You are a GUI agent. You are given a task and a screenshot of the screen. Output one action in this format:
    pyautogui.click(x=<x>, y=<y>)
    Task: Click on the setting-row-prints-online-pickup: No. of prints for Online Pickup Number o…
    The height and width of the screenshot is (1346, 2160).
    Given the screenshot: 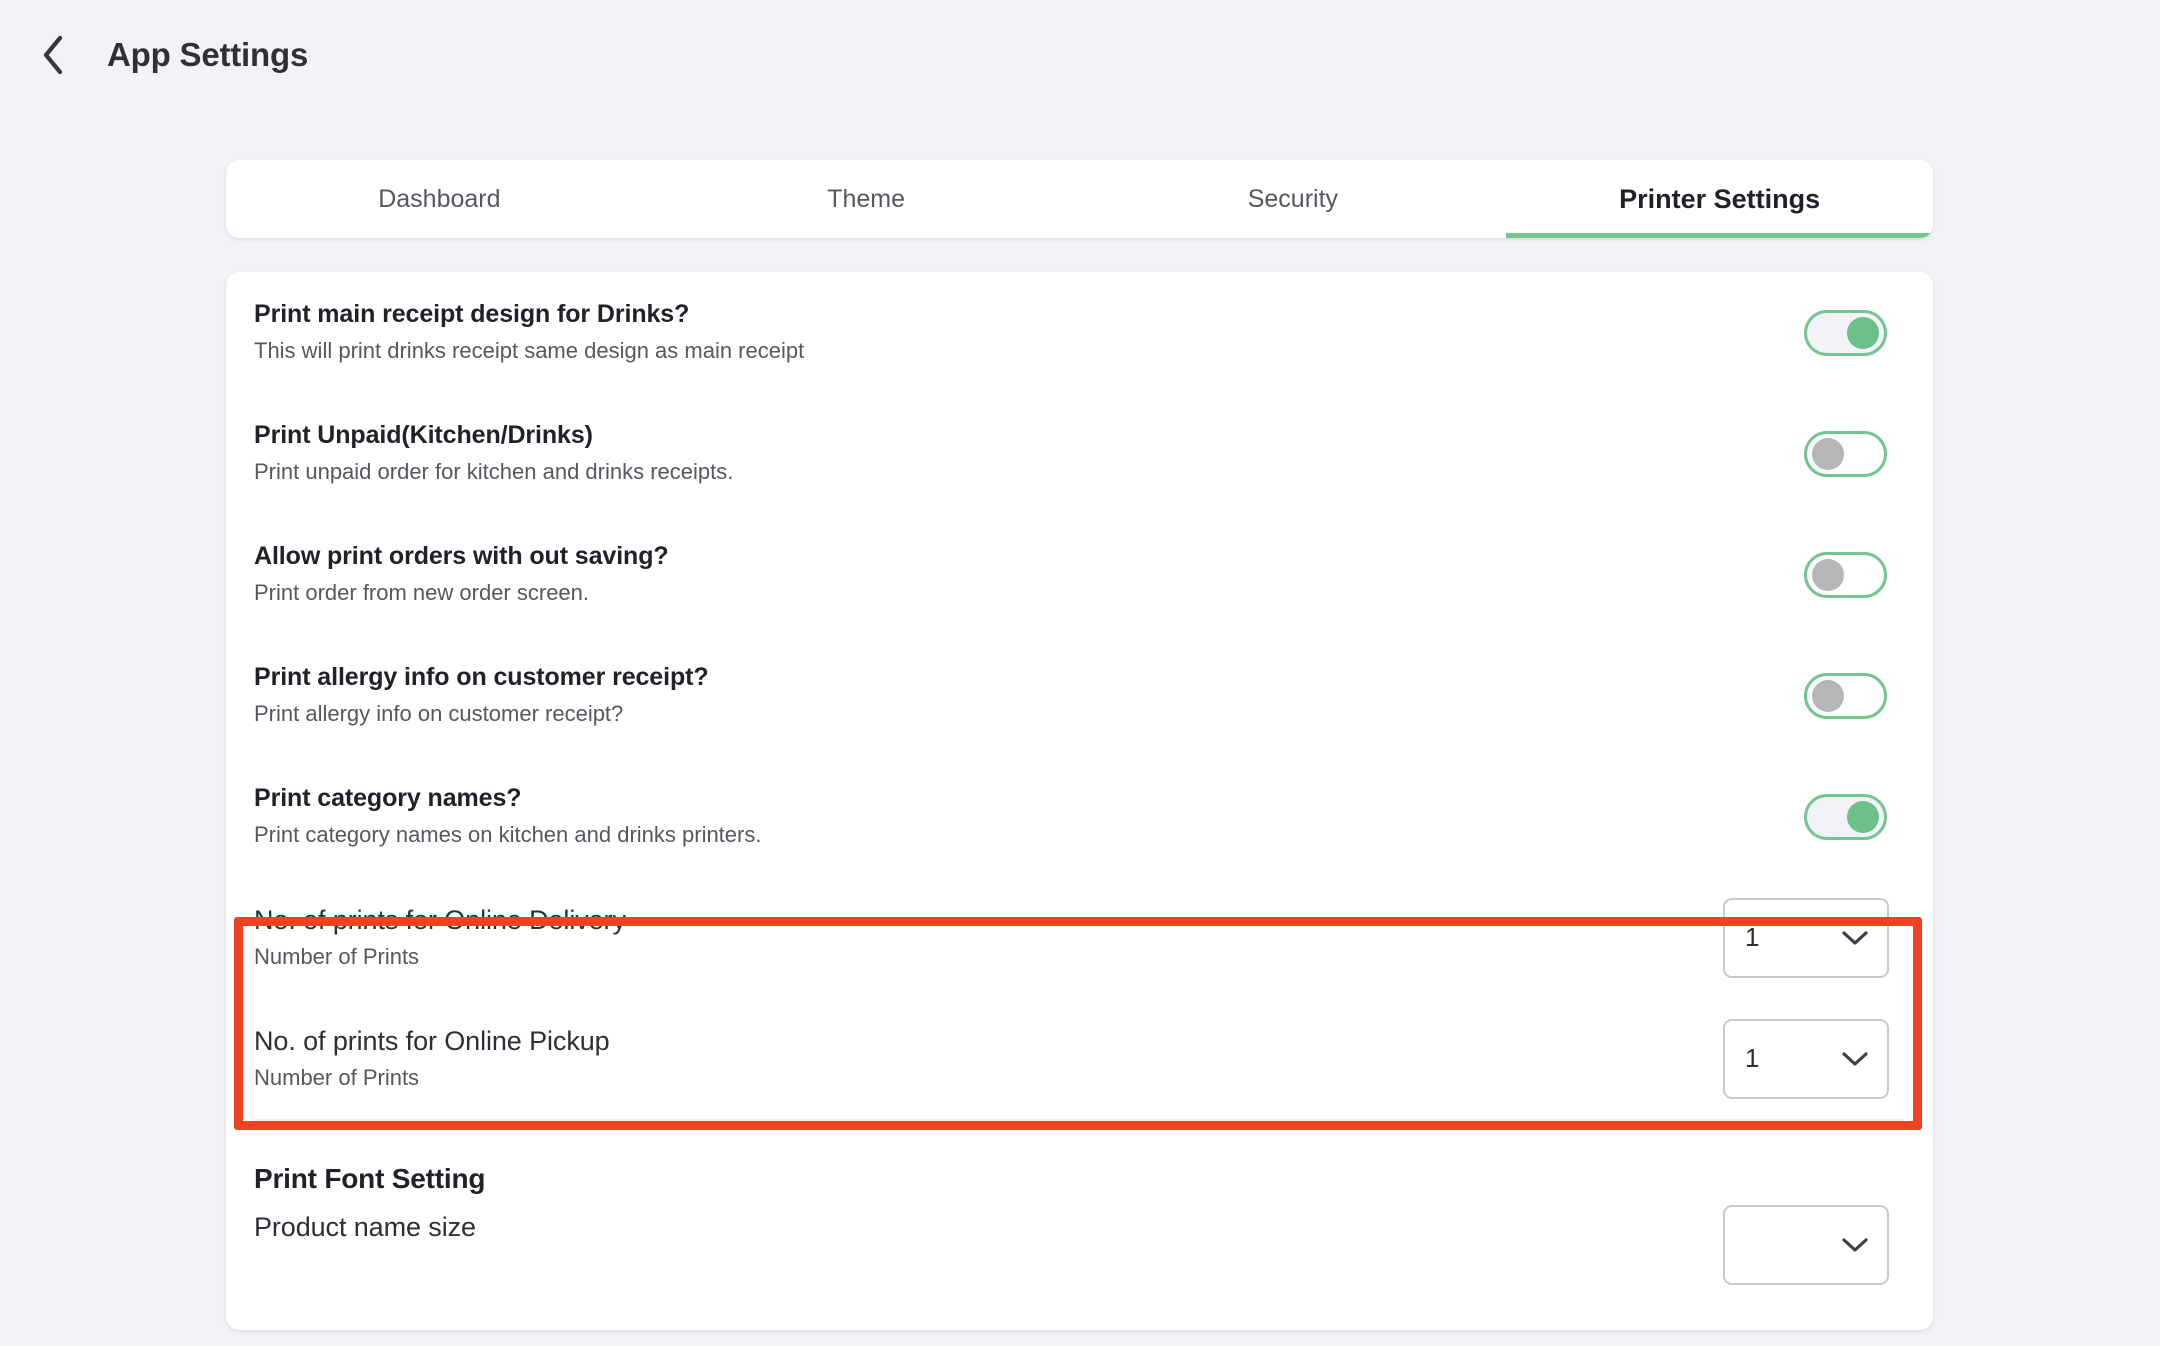 What is the action you would take?
    pyautogui.click(x=1079, y=1058)
    